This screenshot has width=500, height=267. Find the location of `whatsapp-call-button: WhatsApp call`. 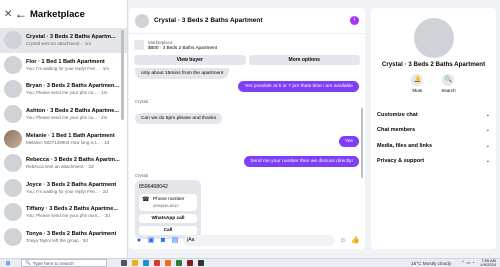

whatsapp-call-button: WhatsApp call is located at coordinates (168, 218).